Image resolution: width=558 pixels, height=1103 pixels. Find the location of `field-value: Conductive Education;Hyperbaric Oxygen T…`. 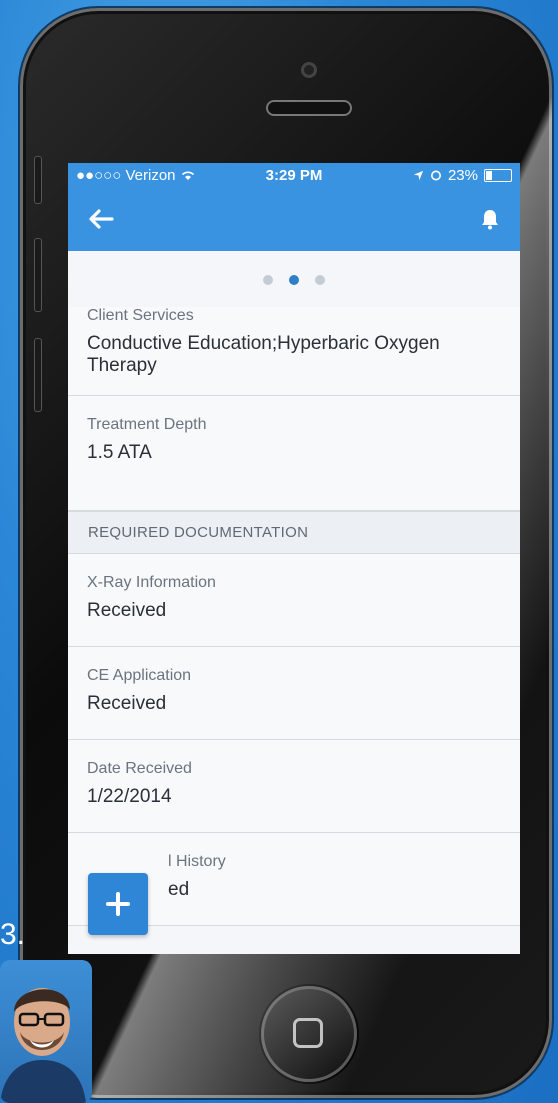

field-value: Conductive Education;Hyperbaric Oxygen T… is located at coordinates (263, 354).